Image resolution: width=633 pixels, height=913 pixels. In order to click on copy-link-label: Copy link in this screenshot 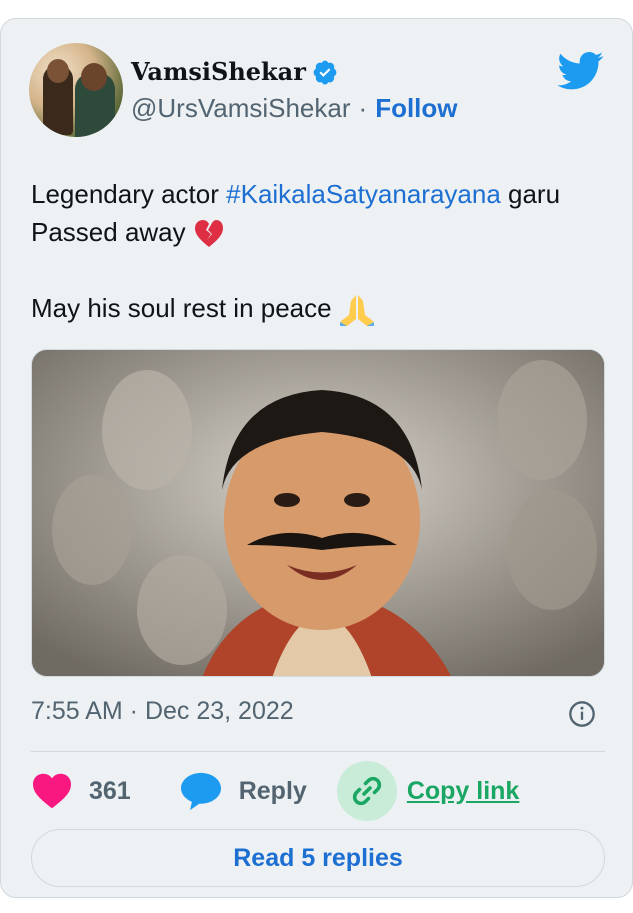, I will do `click(463, 790)`.